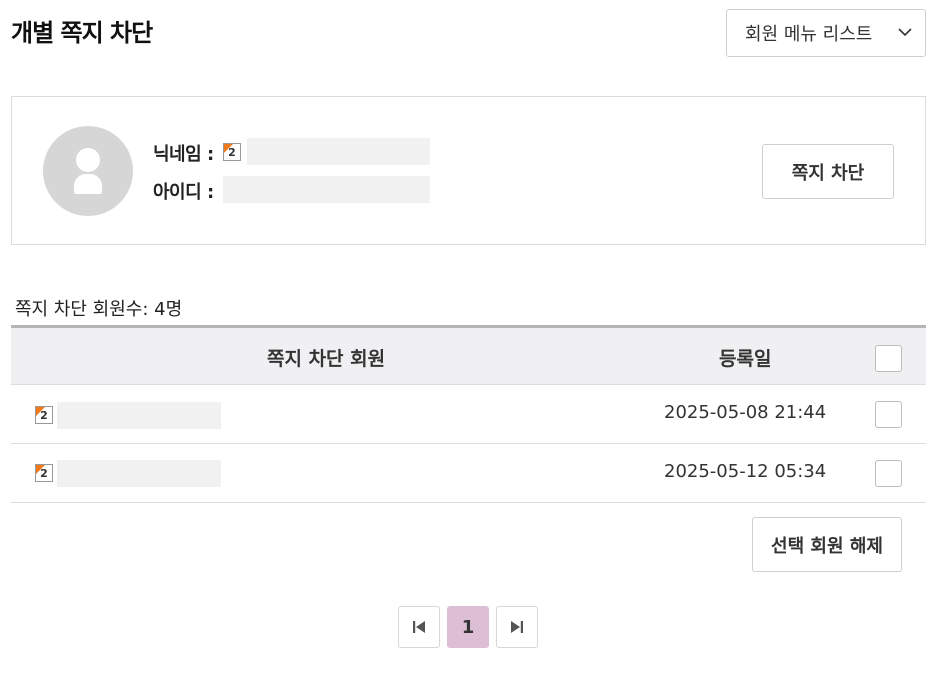 The width and height of the screenshot is (937, 684). I want to click on member-menu-select-label: 회원 메뉴 리스트, so click(809, 34).